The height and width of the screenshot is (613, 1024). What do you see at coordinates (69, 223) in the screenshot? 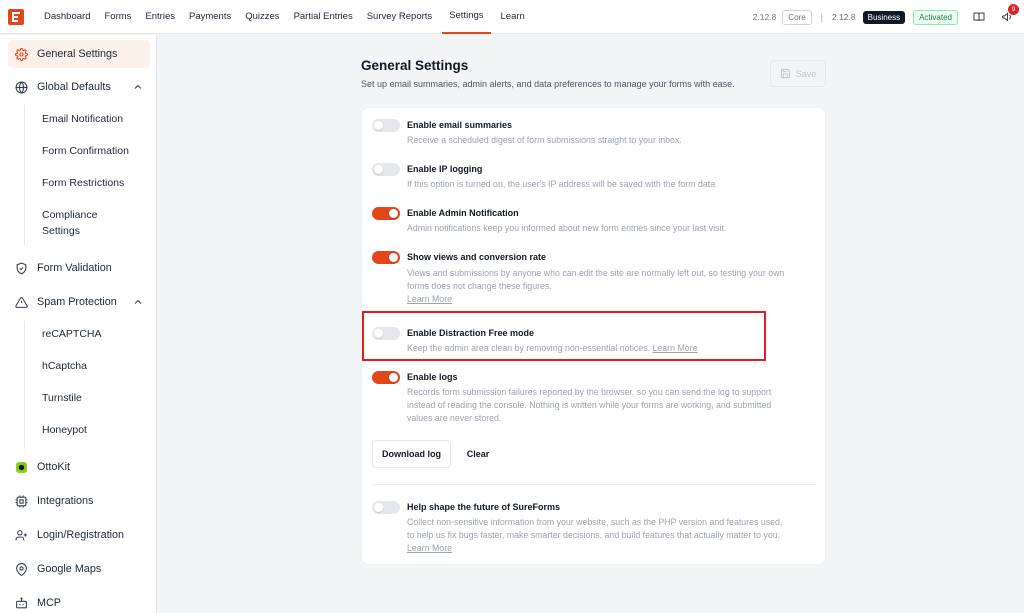
I see `sidebar-subitem-compliance-settings: Compliance Settings` at bounding box center [69, 223].